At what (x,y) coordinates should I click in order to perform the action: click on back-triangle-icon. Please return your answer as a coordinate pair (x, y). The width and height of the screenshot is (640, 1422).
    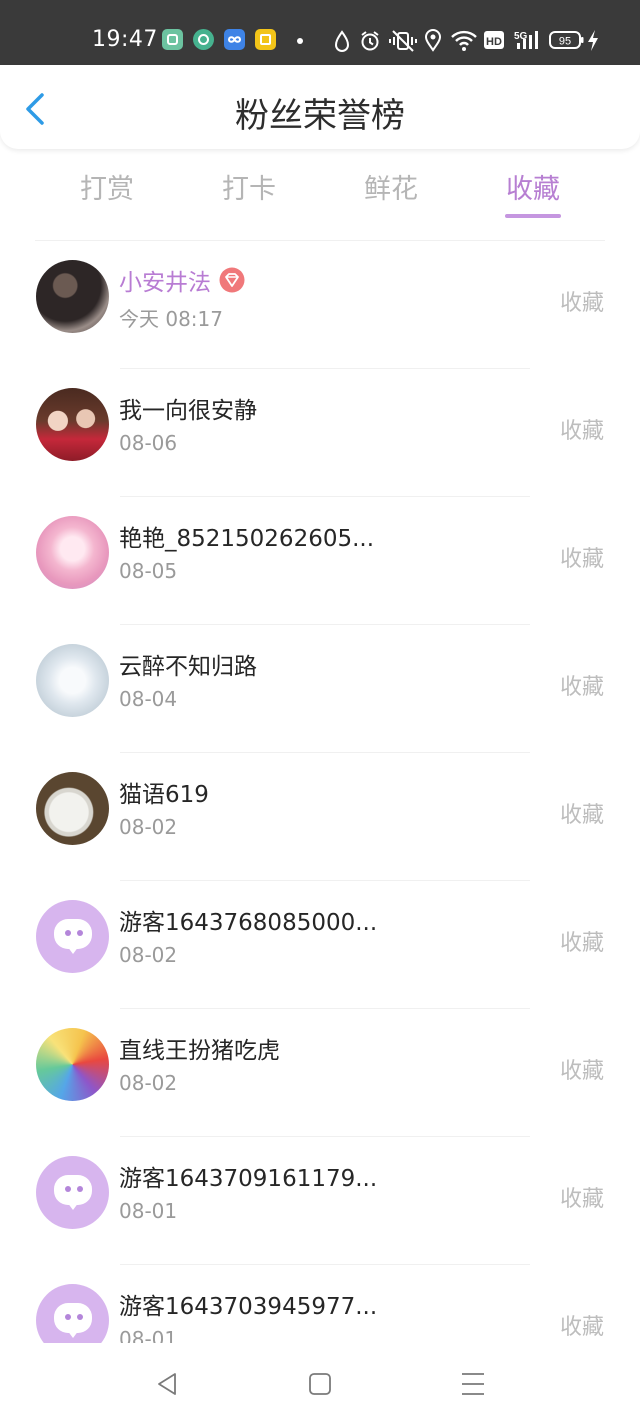
    Looking at the image, I should click on (168, 1384).